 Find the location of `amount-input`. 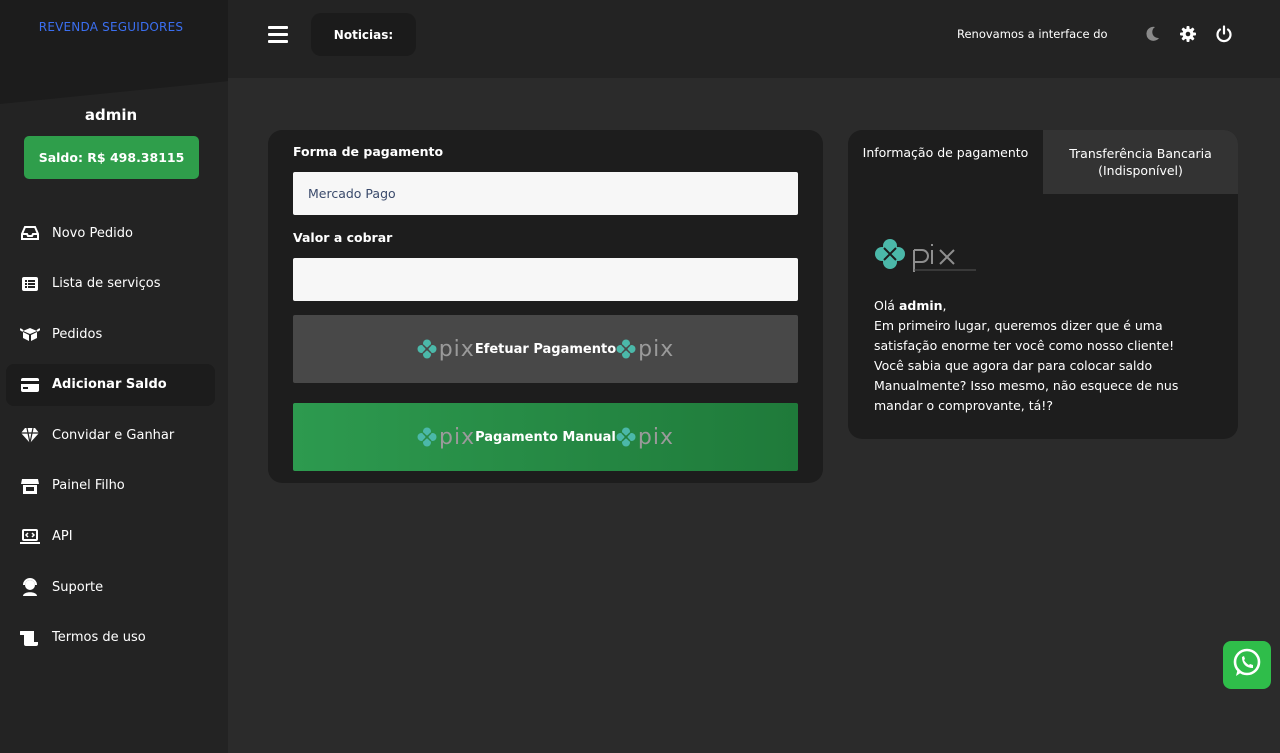

amount-input is located at coordinates (545, 279).